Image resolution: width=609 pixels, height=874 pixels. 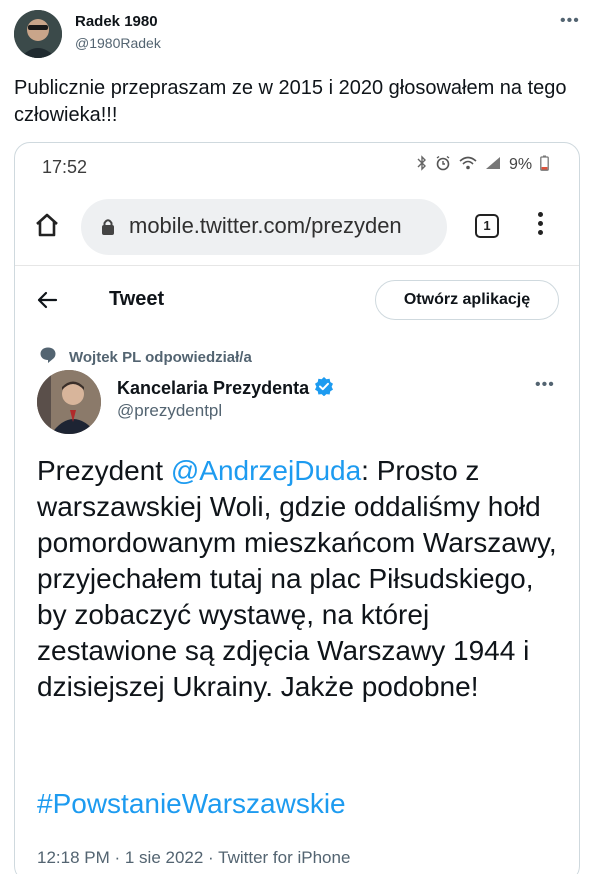 I want to click on tweet-body-prefix: Prezydent, so click(x=104, y=470).